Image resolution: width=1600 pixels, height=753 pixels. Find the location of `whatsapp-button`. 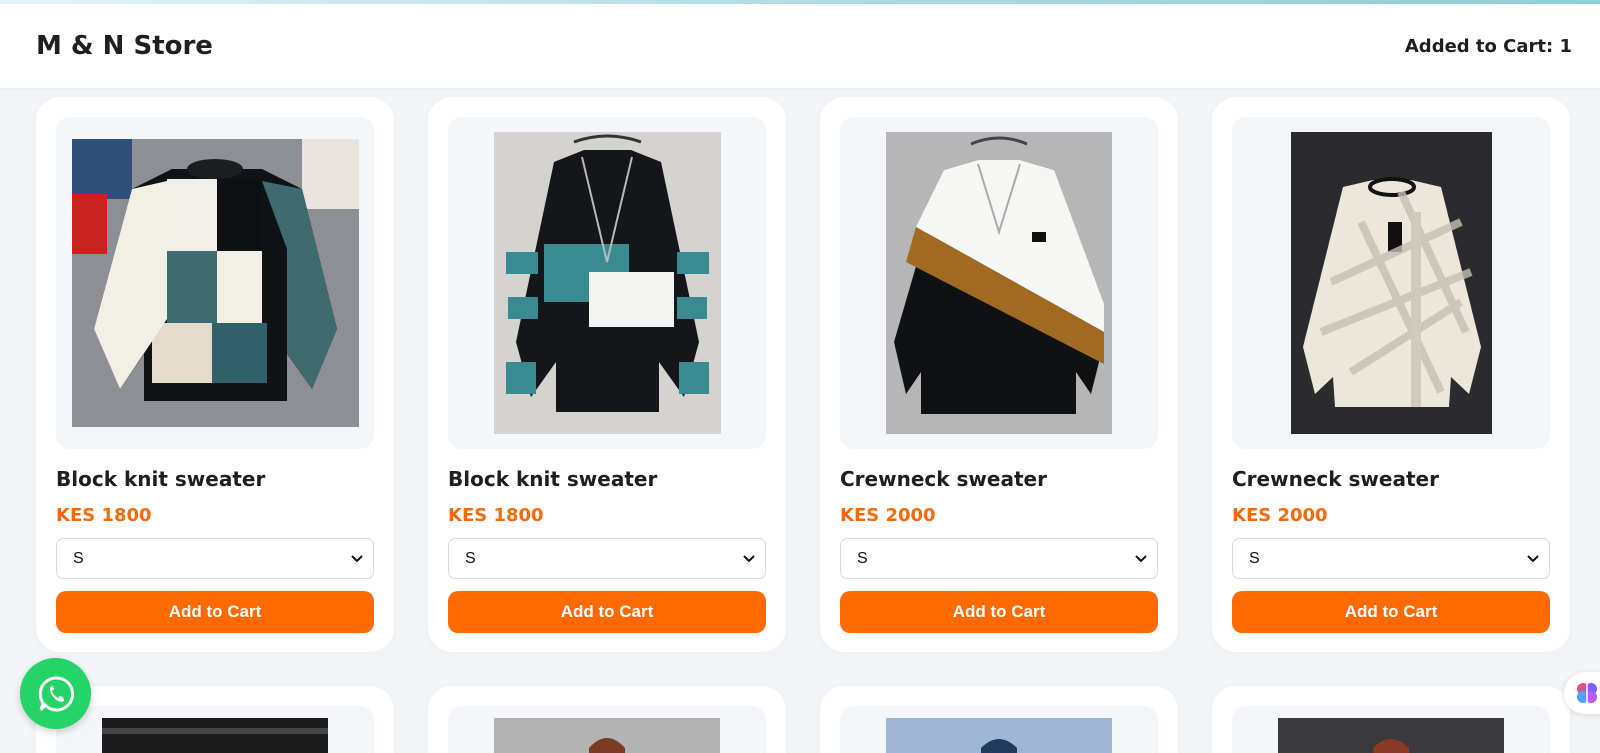

whatsapp-button is located at coordinates (55, 693).